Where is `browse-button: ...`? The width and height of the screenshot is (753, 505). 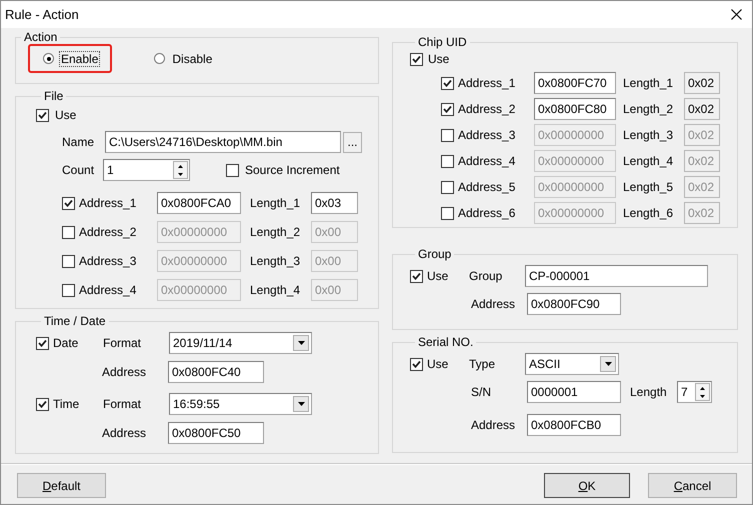
browse-button: ... is located at coordinates (352, 142).